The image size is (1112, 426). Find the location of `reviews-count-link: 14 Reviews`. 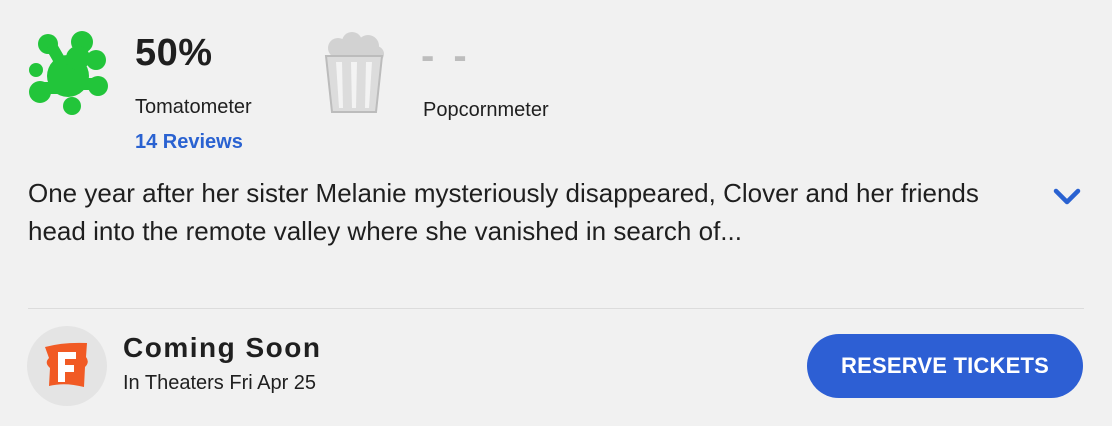

reviews-count-link: 14 Reviews is located at coordinates (189, 142).